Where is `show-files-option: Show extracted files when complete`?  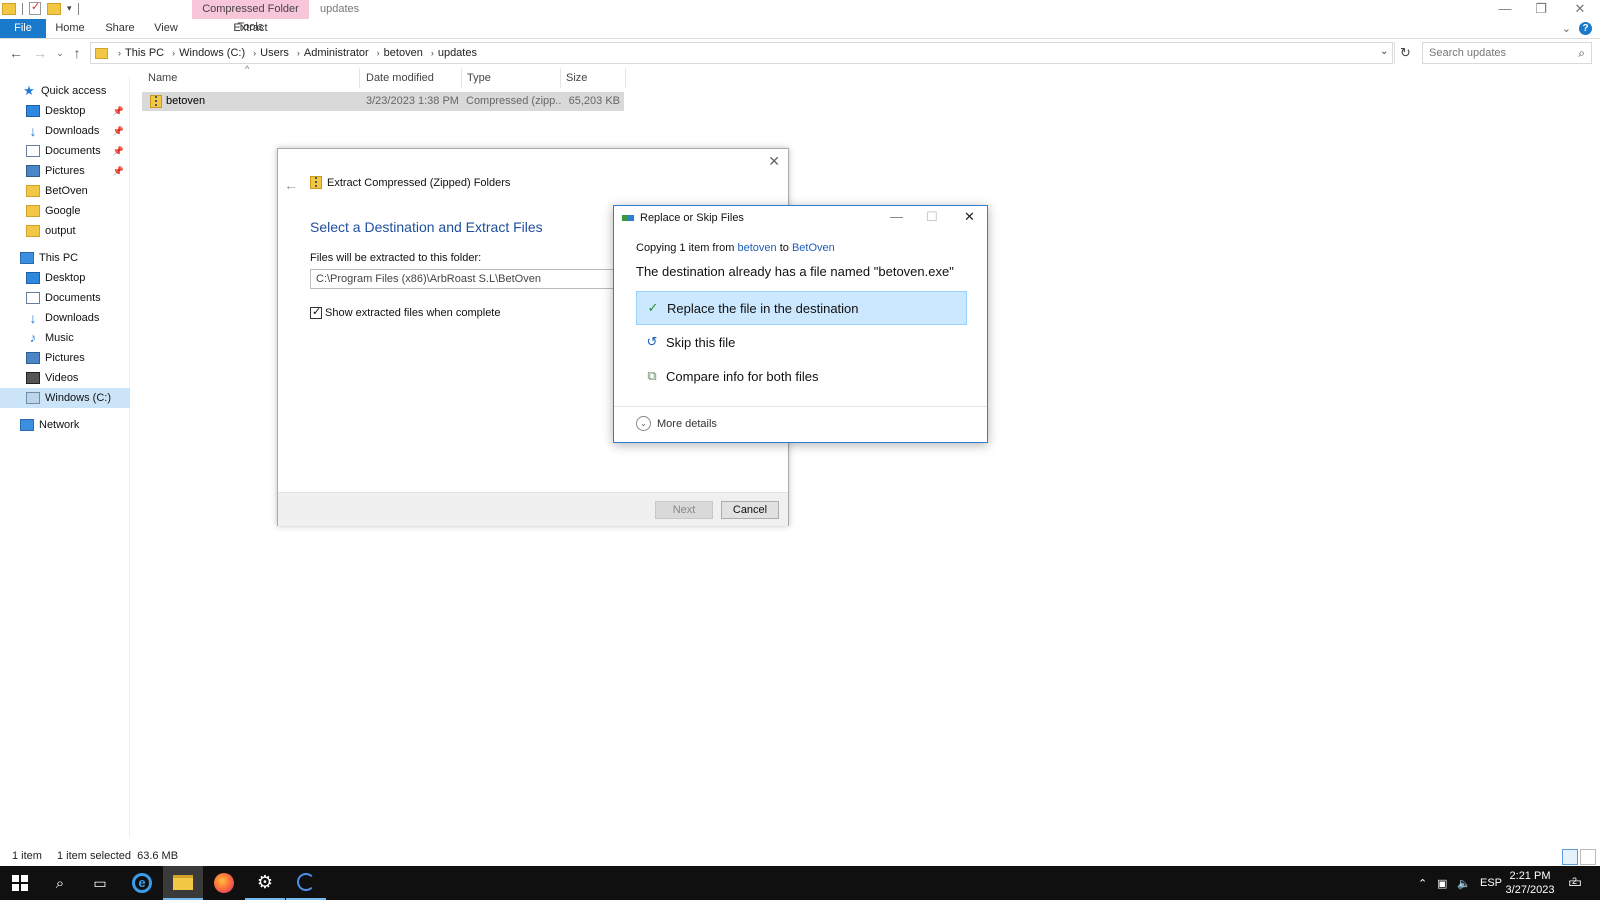
show-files-option: Show extracted files when complete is located at coordinates (405, 312).